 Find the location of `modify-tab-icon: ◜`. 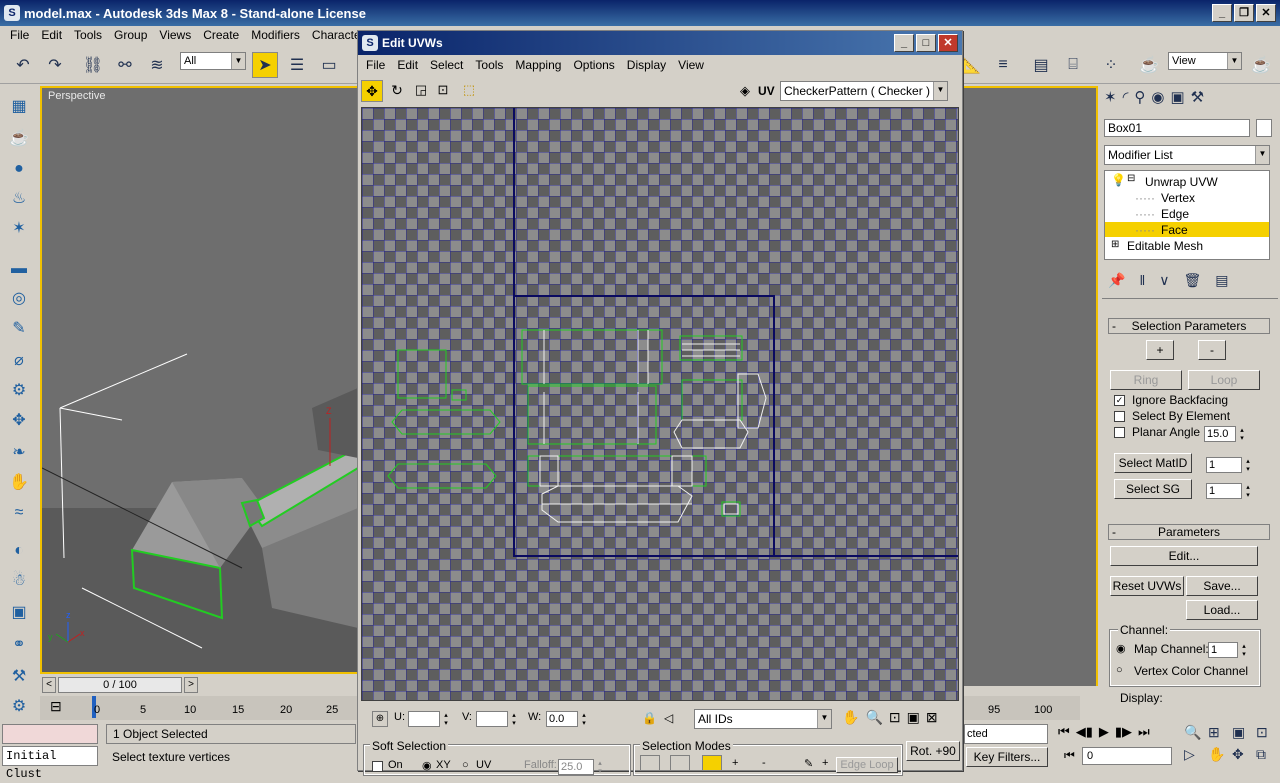

modify-tab-icon: ◜ is located at coordinates (1126, 101).